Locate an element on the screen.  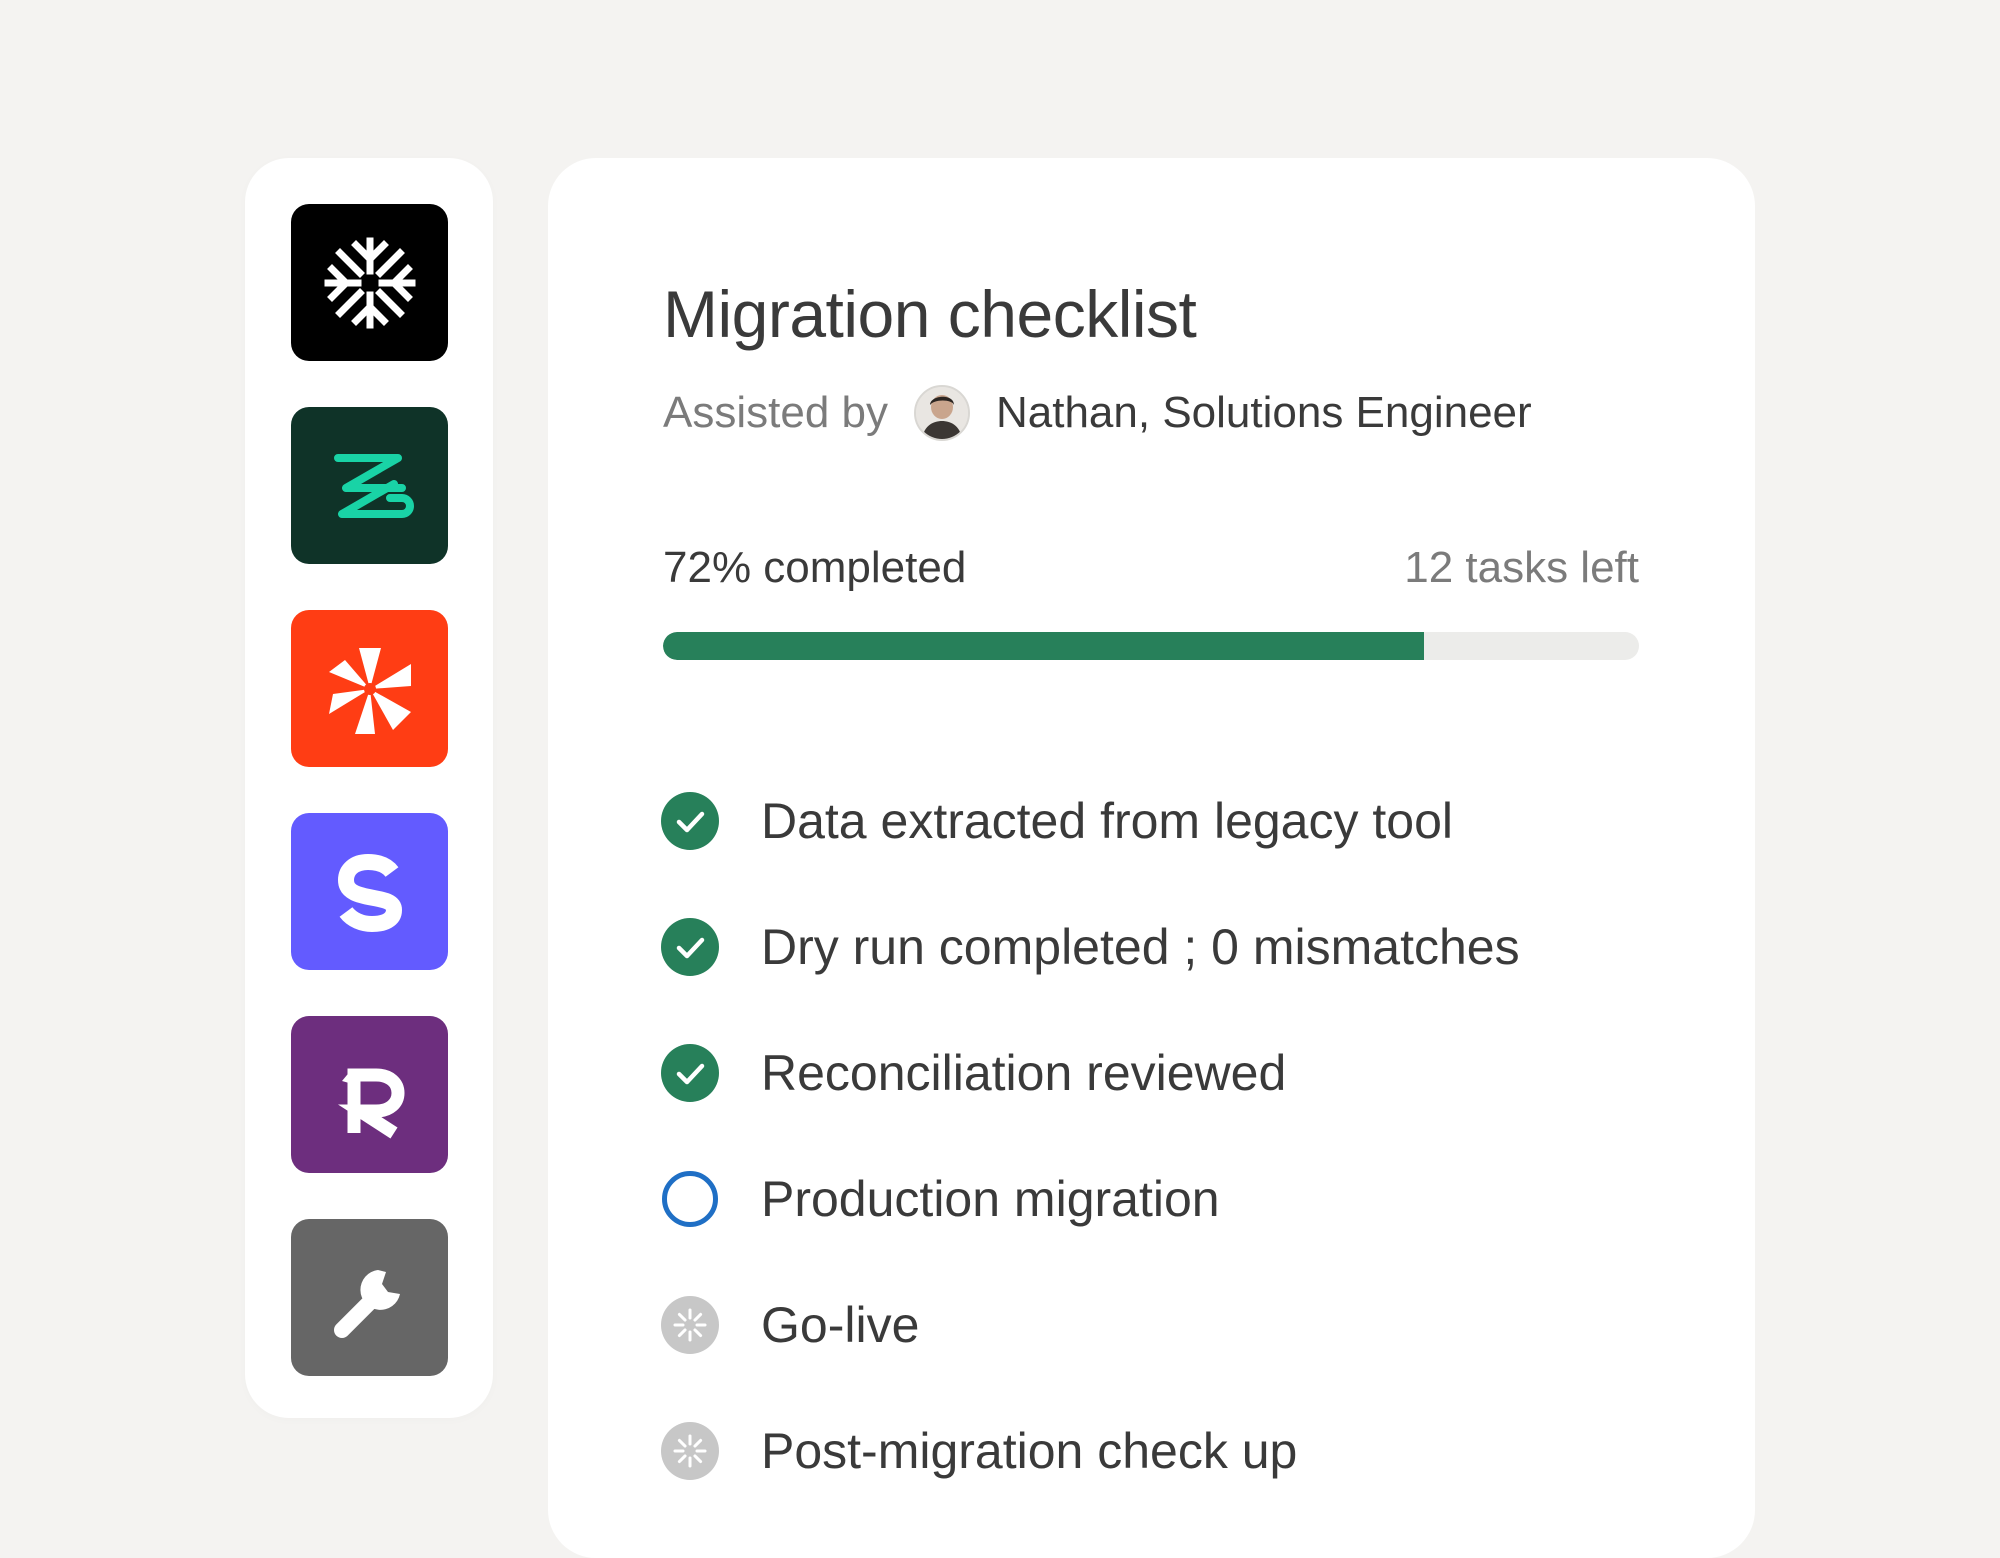
person-avatar-icon is located at coordinates (941, 413).